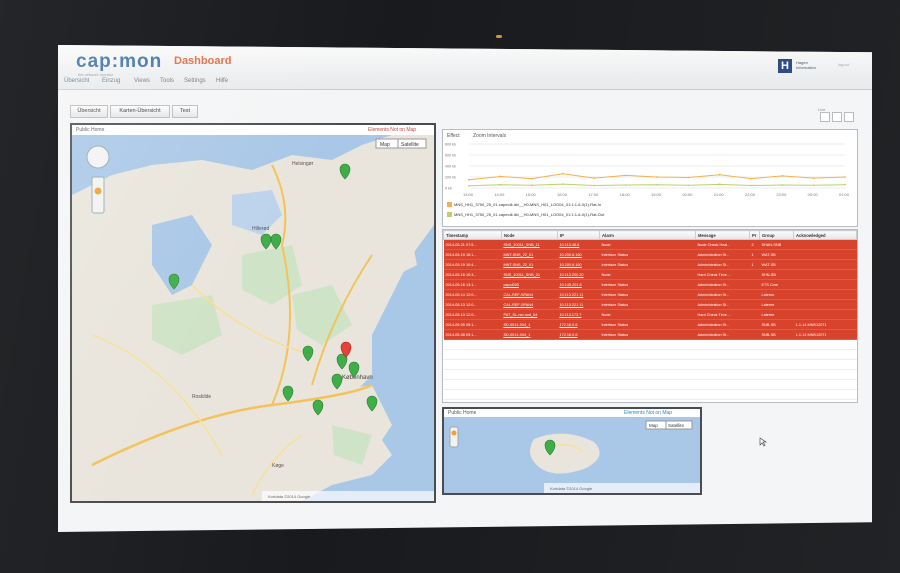 Image resolution: width=900 pixels, height=573 pixels. What do you see at coordinates (76, 81) in the screenshot?
I see `menu-item-overview: Übersicht` at bounding box center [76, 81].